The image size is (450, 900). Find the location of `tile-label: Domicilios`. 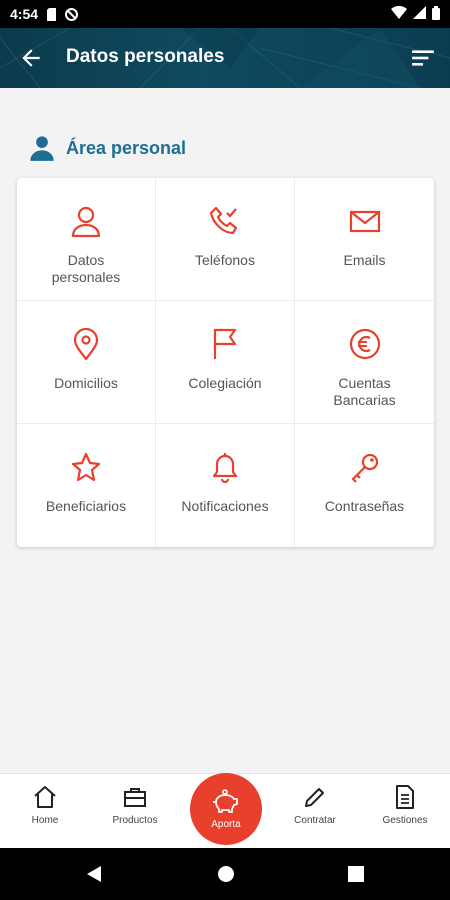

tile-label: Domicilios is located at coordinates (86, 383).